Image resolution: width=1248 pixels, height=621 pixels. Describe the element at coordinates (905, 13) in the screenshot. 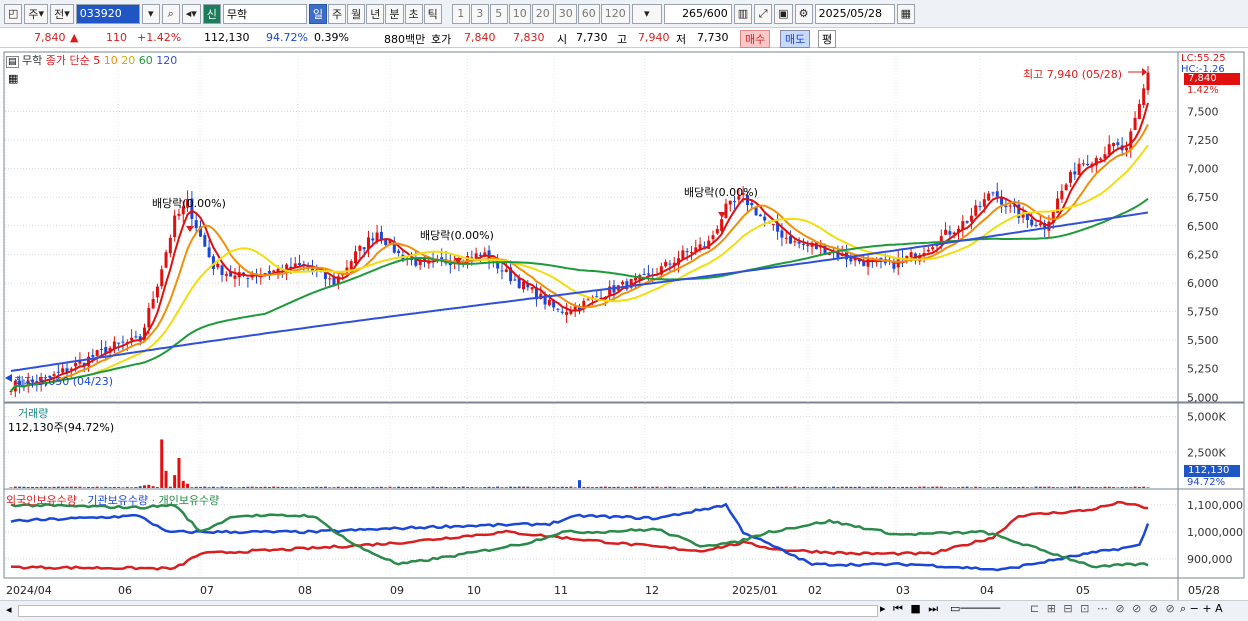

I see `calendar-icon: ▦` at that location.